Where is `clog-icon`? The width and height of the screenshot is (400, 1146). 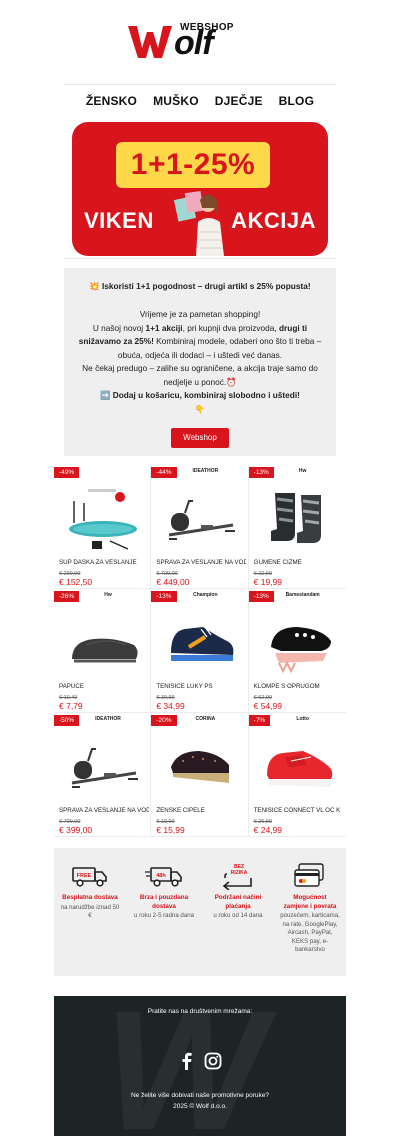 clog-icon is located at coordinates (298, 642).